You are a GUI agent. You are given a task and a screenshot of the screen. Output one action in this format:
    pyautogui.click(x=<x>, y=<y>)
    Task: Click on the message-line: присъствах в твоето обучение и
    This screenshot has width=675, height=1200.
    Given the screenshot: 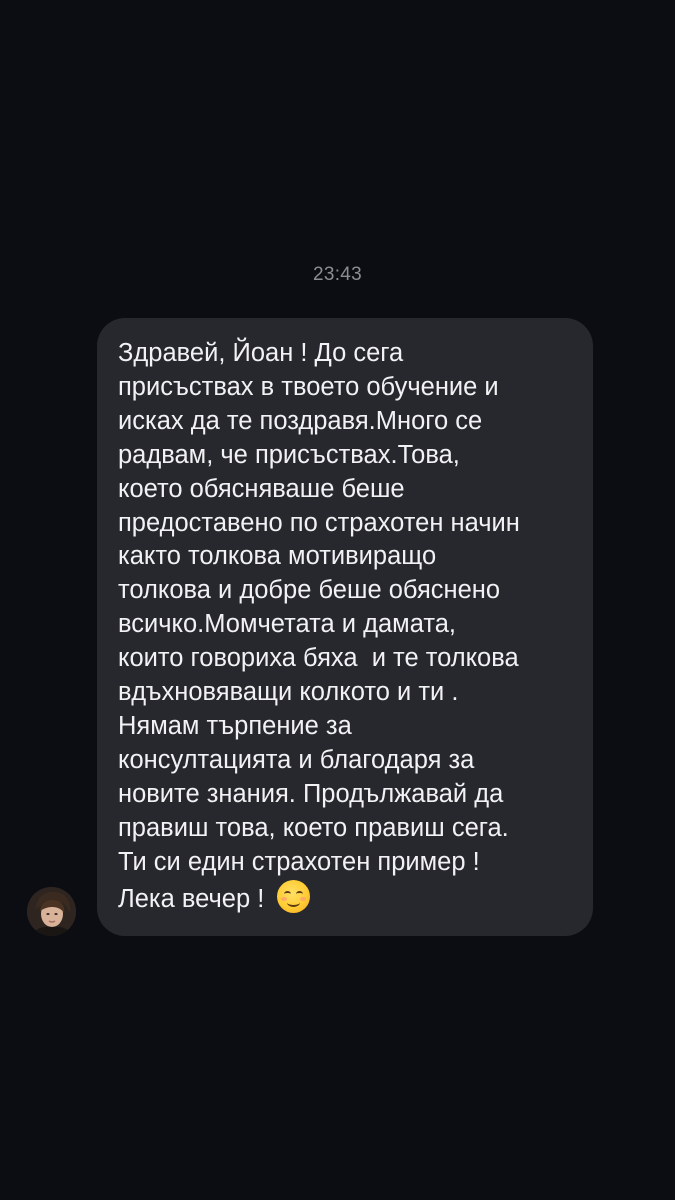 What is the action you would take?
    pyautogui.click(x=308, y=386)
    